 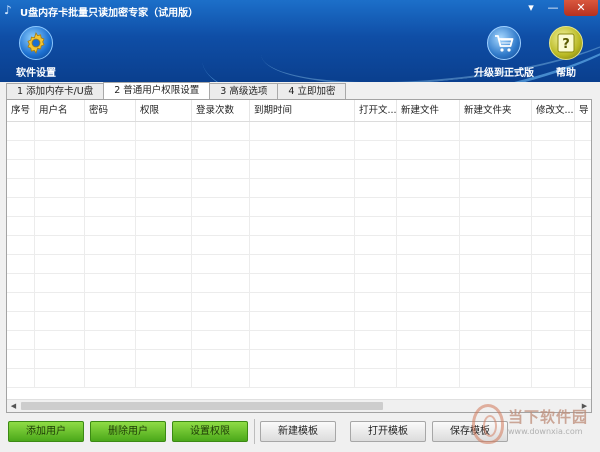 What do you see at coordinates (504, 52) in the screenshot?
I see `upgrade-button: 升级到正式版` at bounding box center [504, 52].